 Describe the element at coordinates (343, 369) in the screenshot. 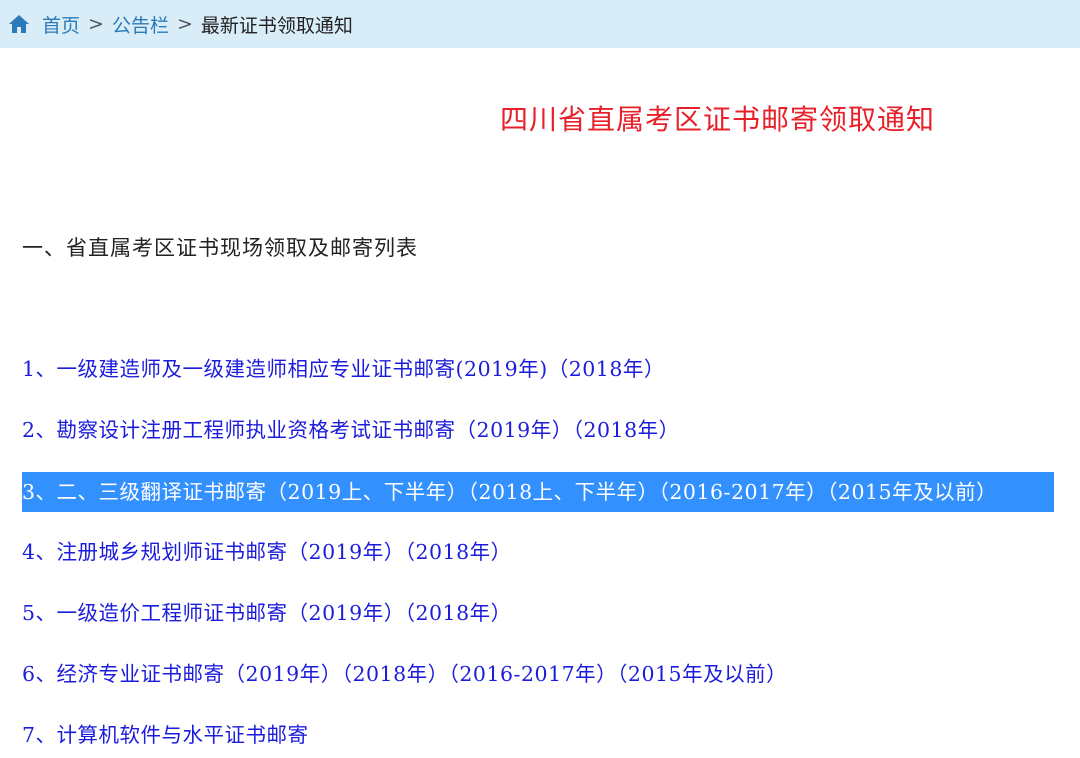

I see `list-item-1: 1、一级建造师及一级建造师相应专业证书邮寄(2019年)（2018年）` at that location.